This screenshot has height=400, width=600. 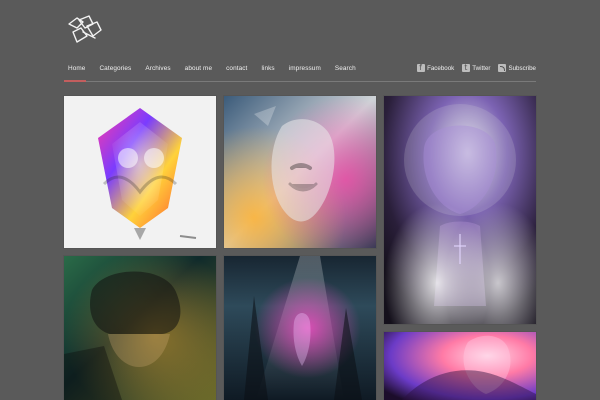 I want to click on subscribe-label: Subscribe, so click(x=522, y=68).